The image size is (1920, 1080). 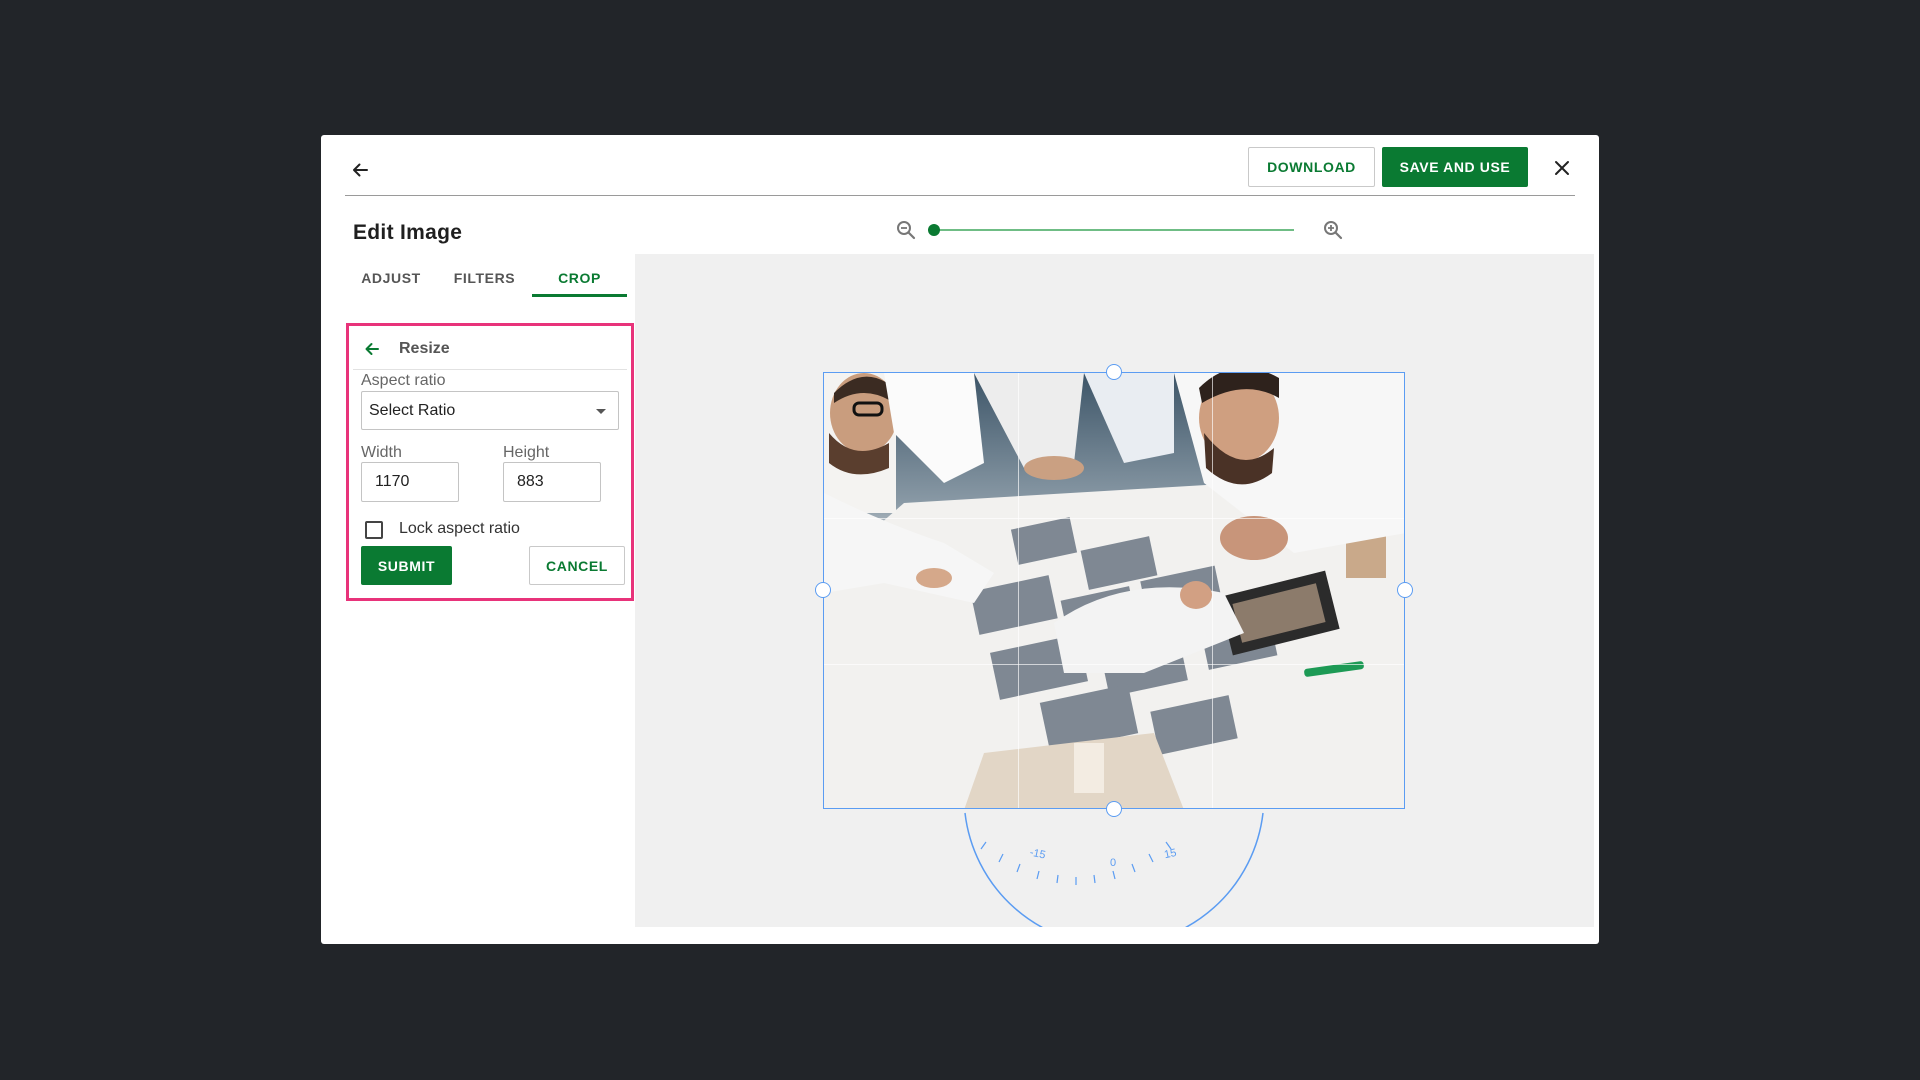 What do you see at coordinates (490, 369) in the screenshot?
I see `panel-divider` at bounding box center [490, 369].